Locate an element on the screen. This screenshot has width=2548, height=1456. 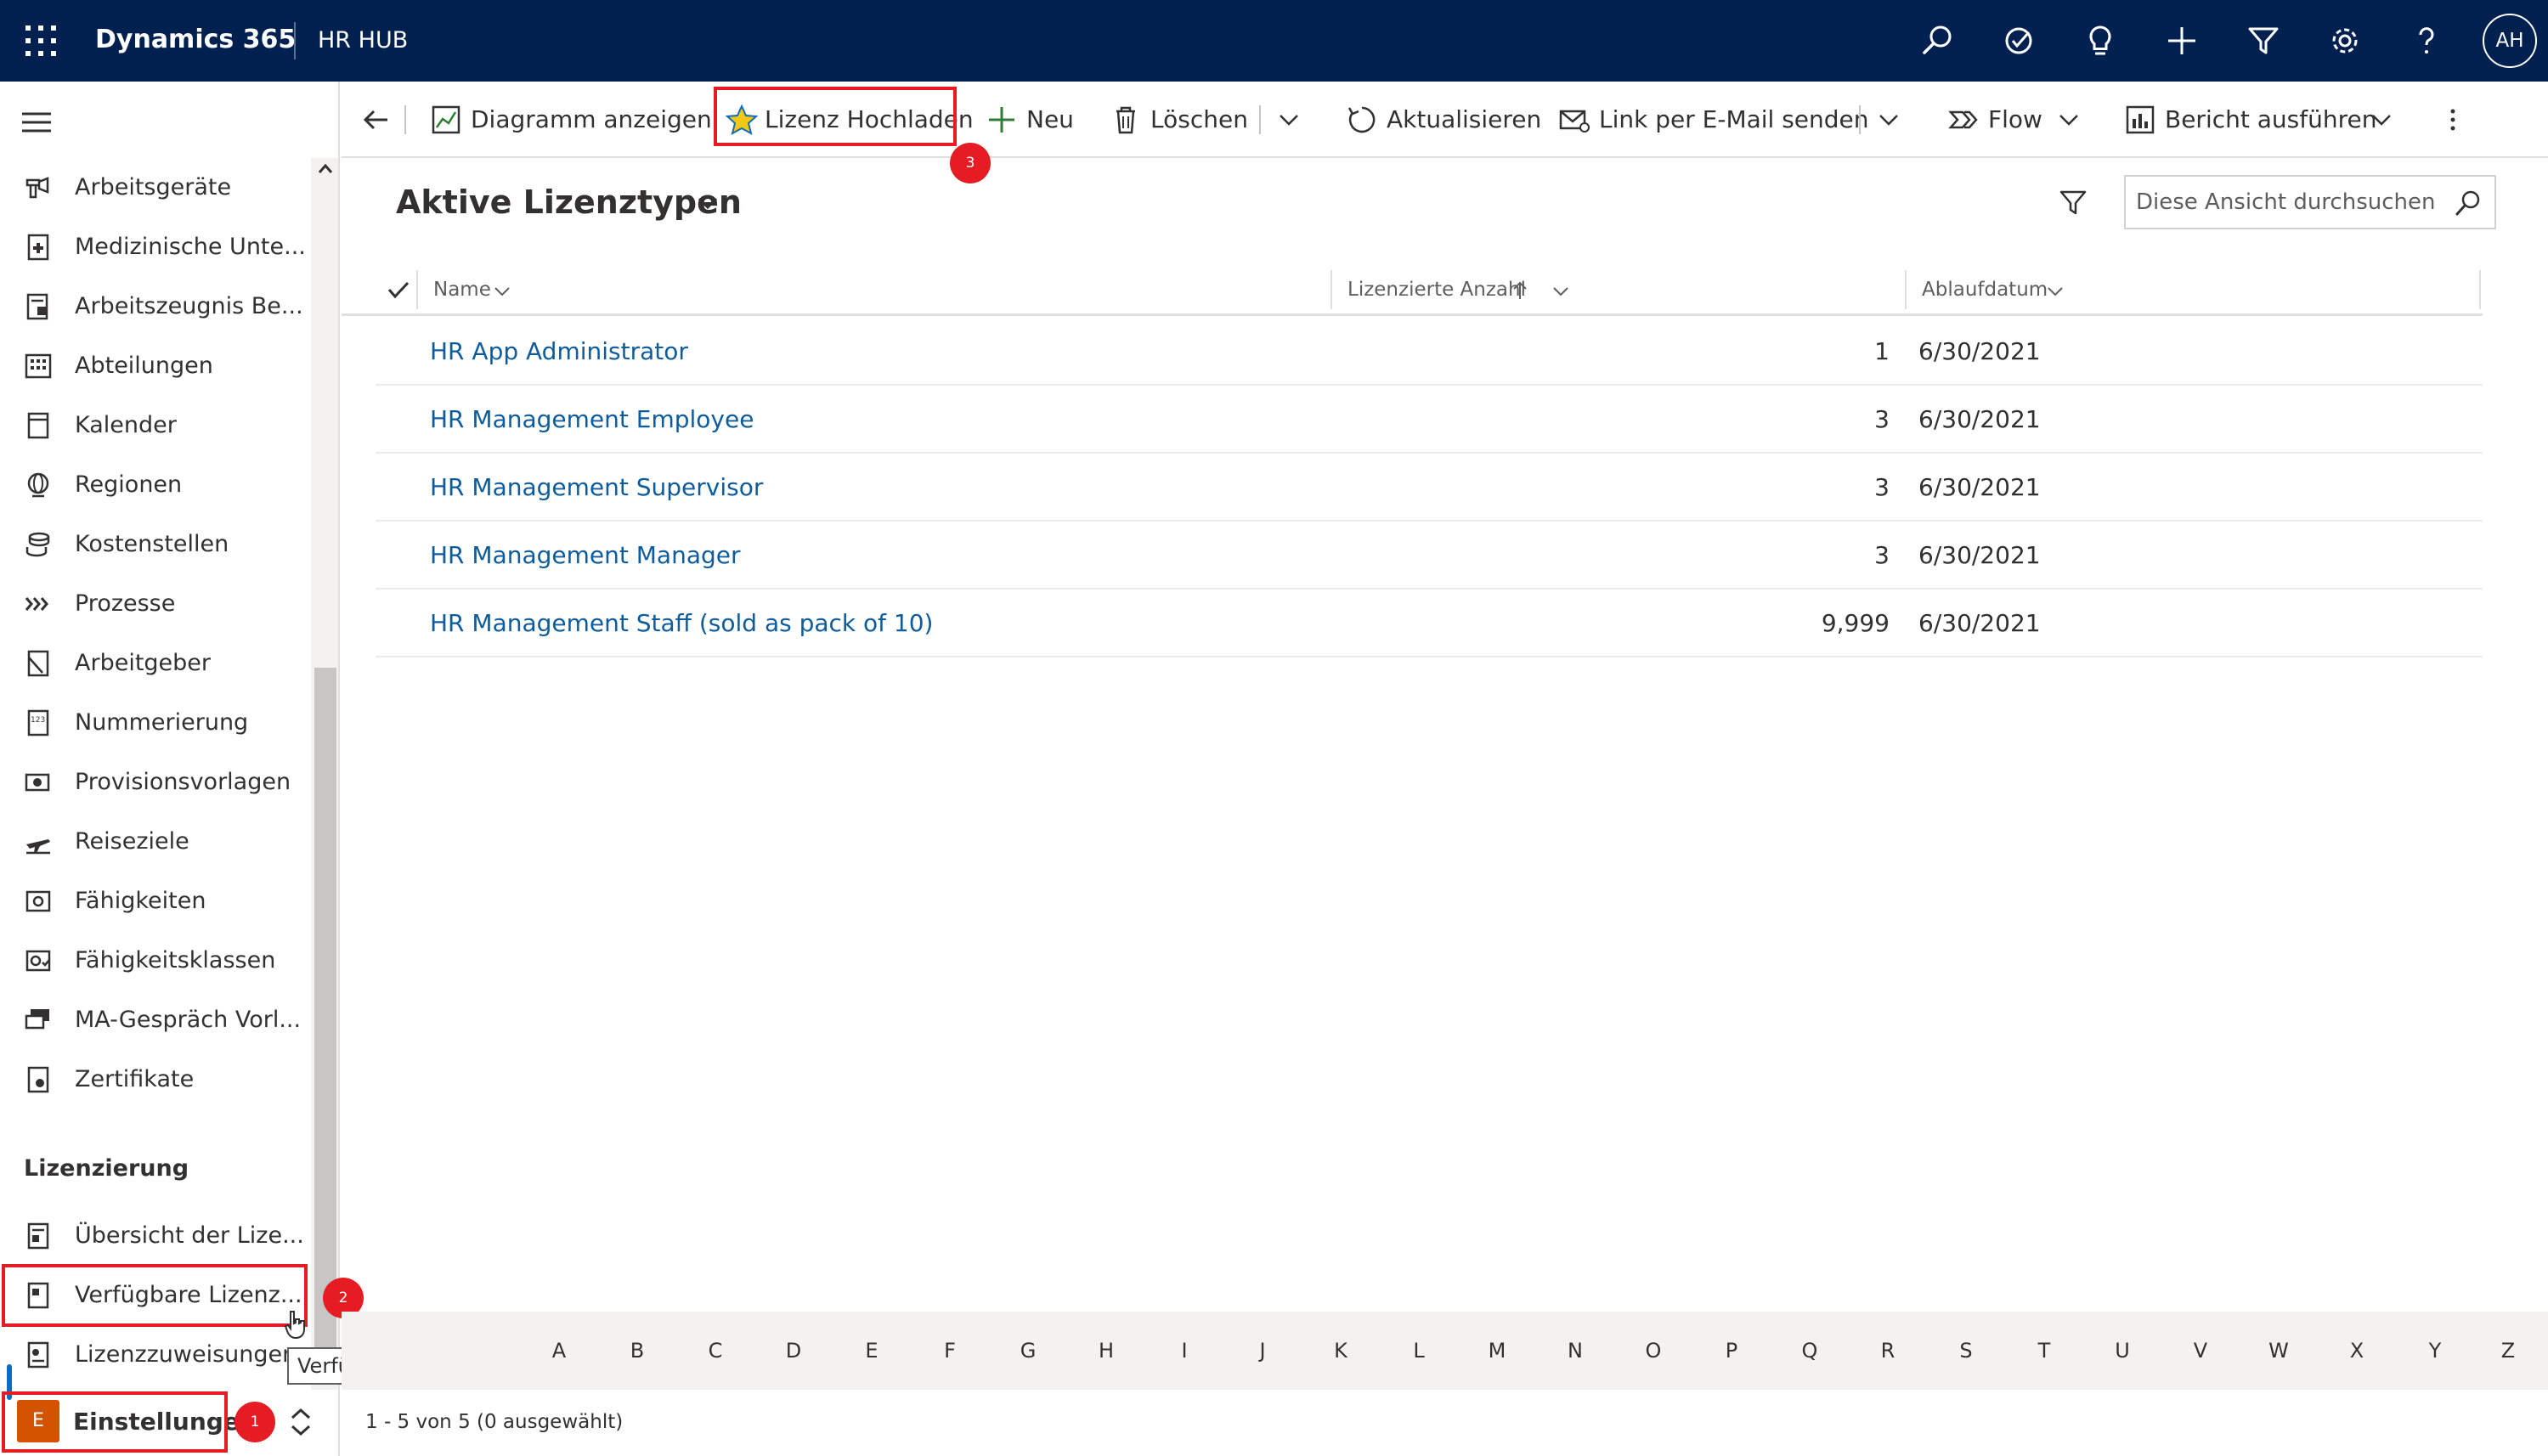
view-filter-icon is located at coordinates (2073, 202).